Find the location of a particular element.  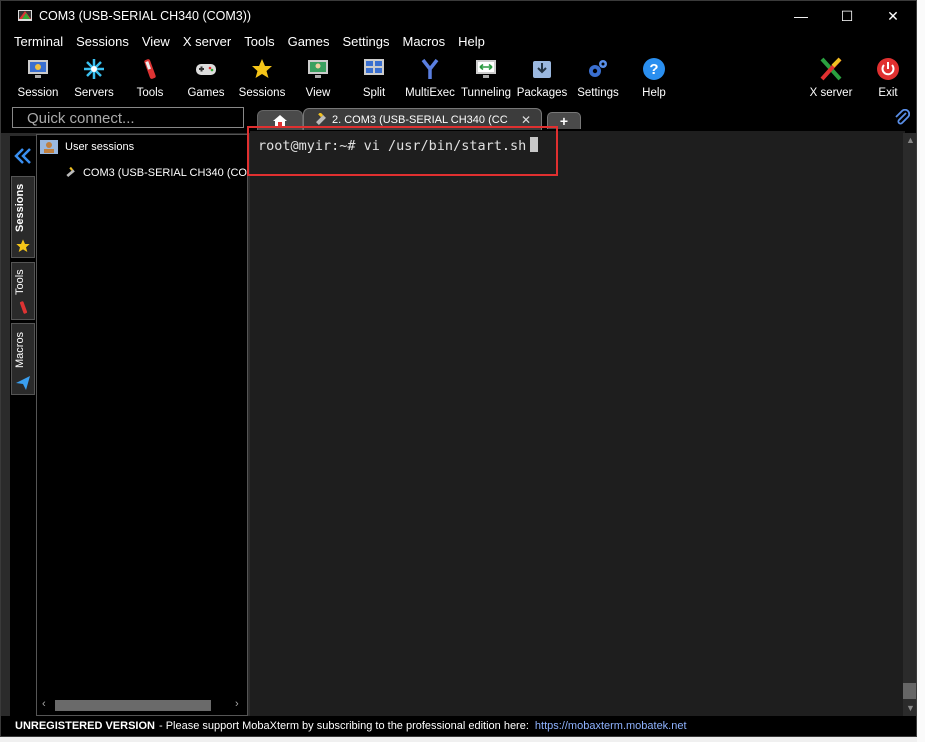

subscribe-link: https://mobaxterm.mobatek.net is located at coordinates (611, 726).